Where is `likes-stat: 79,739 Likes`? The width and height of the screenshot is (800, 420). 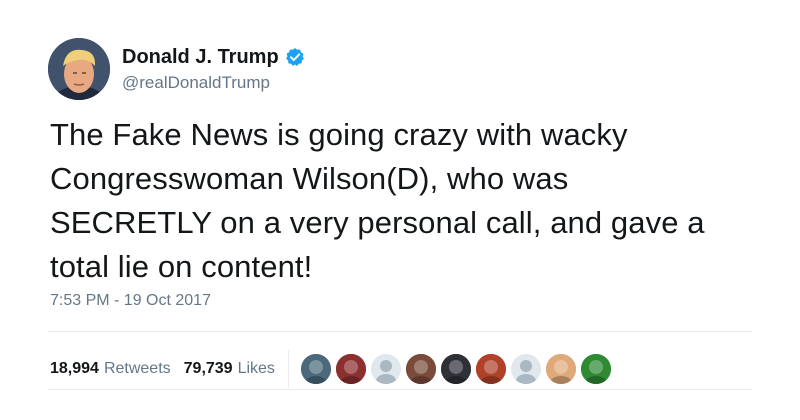
likes-stat: 79,739 Likes is located at coordinates (229, 369).